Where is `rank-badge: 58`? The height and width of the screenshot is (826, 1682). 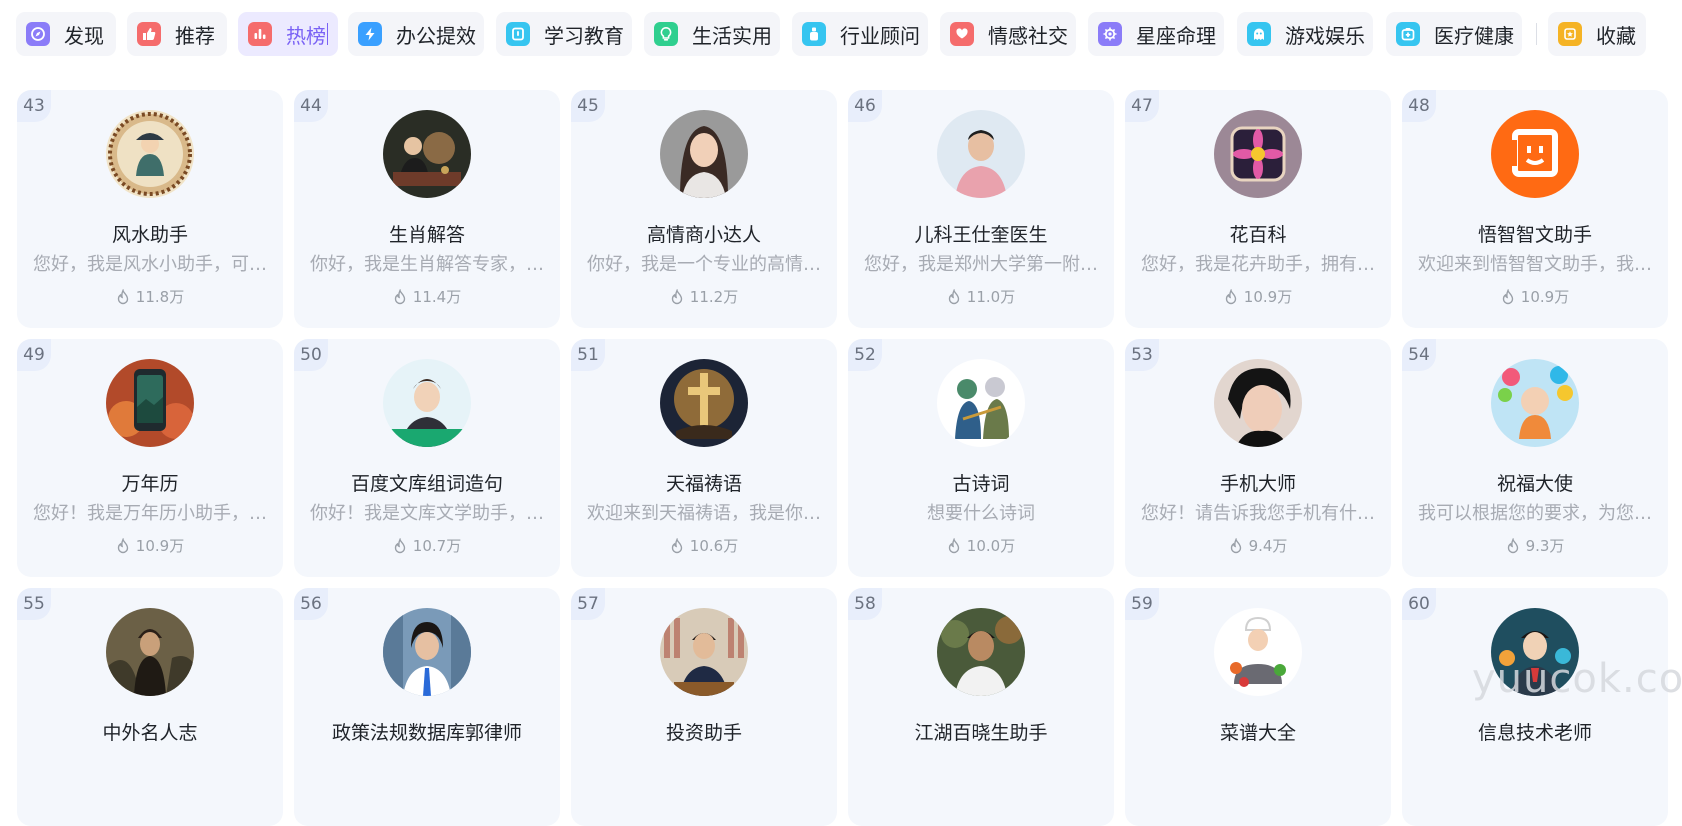 rank-badge: 58 is located at coordinates (865, 604).